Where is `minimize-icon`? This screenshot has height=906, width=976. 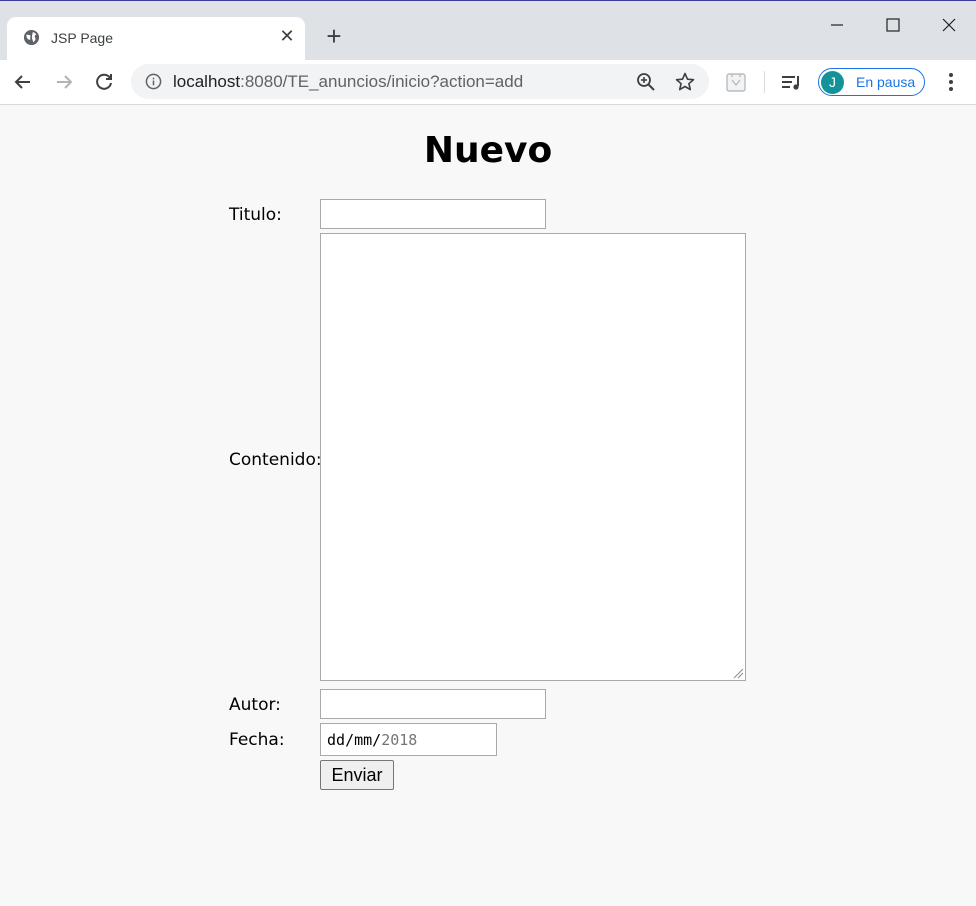
minimize-icon is located at coordinates (837, 25).